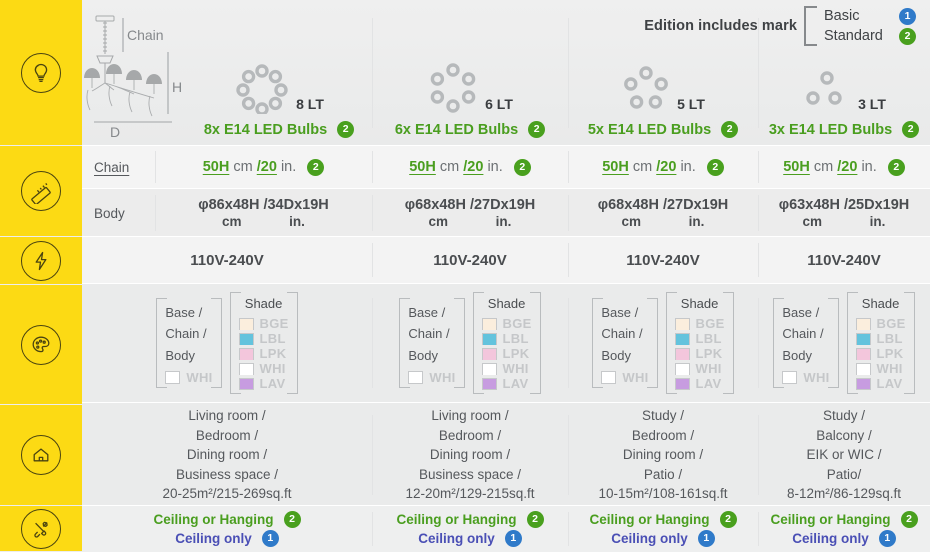 This screenshot has height=552, width=930. What do you see at coordinates (625, 343) in the screenshot?
I see `base-color-group: Base / Chain / Body WHI` at bounding box center [625, 343].